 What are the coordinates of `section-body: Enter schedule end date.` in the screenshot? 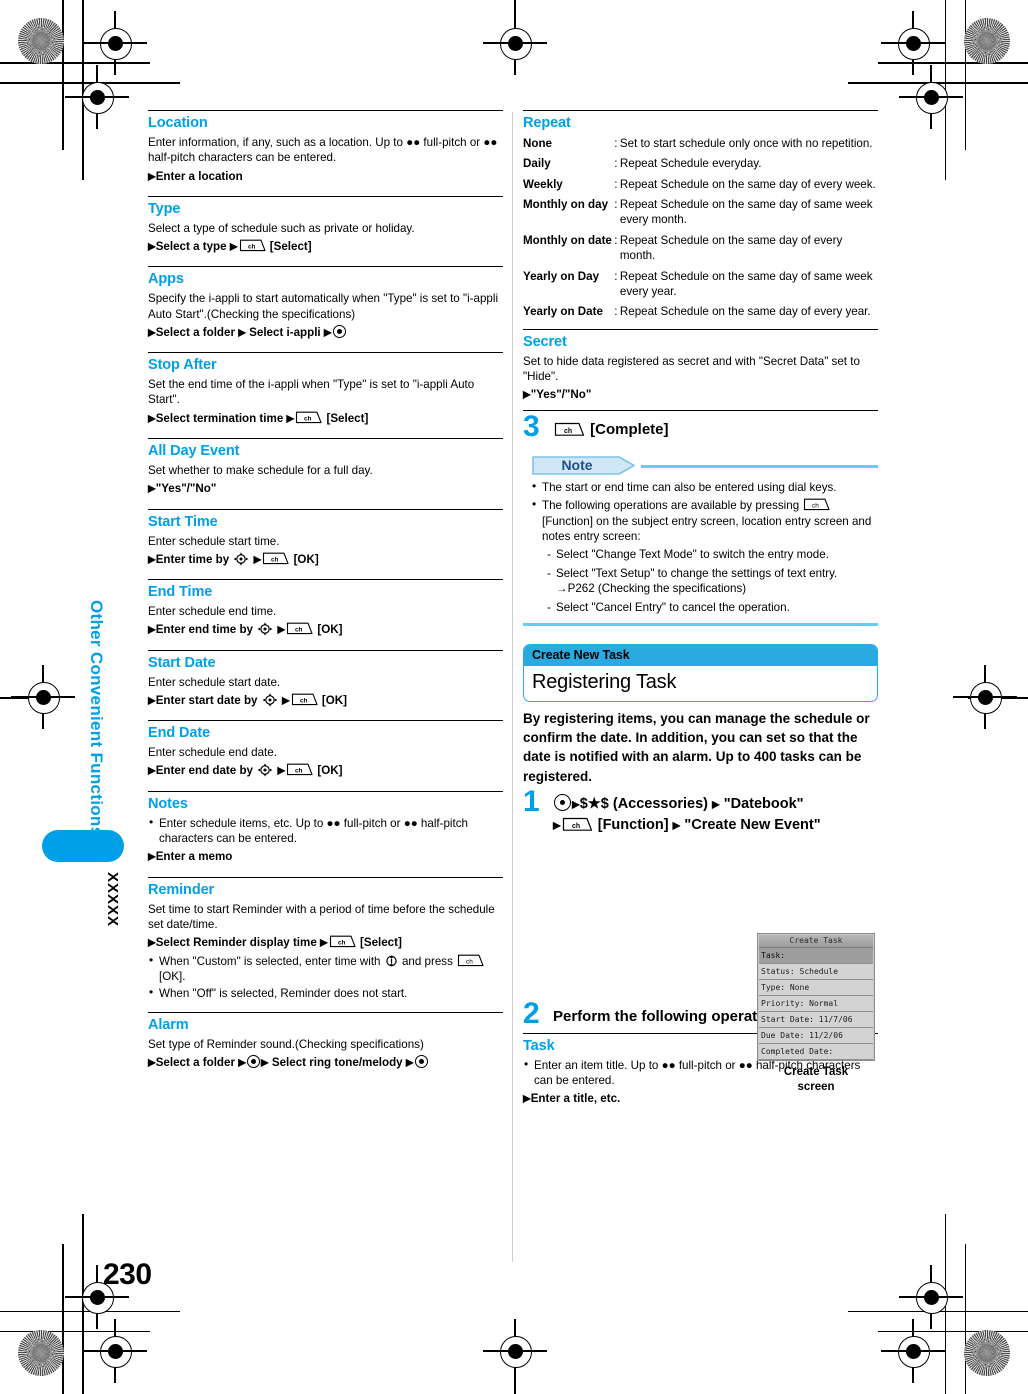 It's located at (212, 753).